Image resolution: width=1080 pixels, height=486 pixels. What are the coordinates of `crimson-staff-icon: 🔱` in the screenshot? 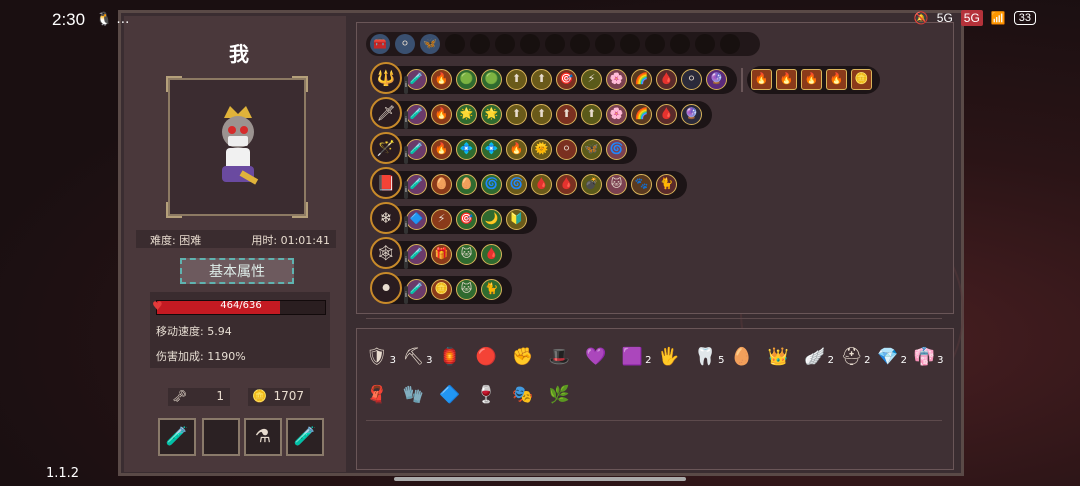 It's located at (386, 78).